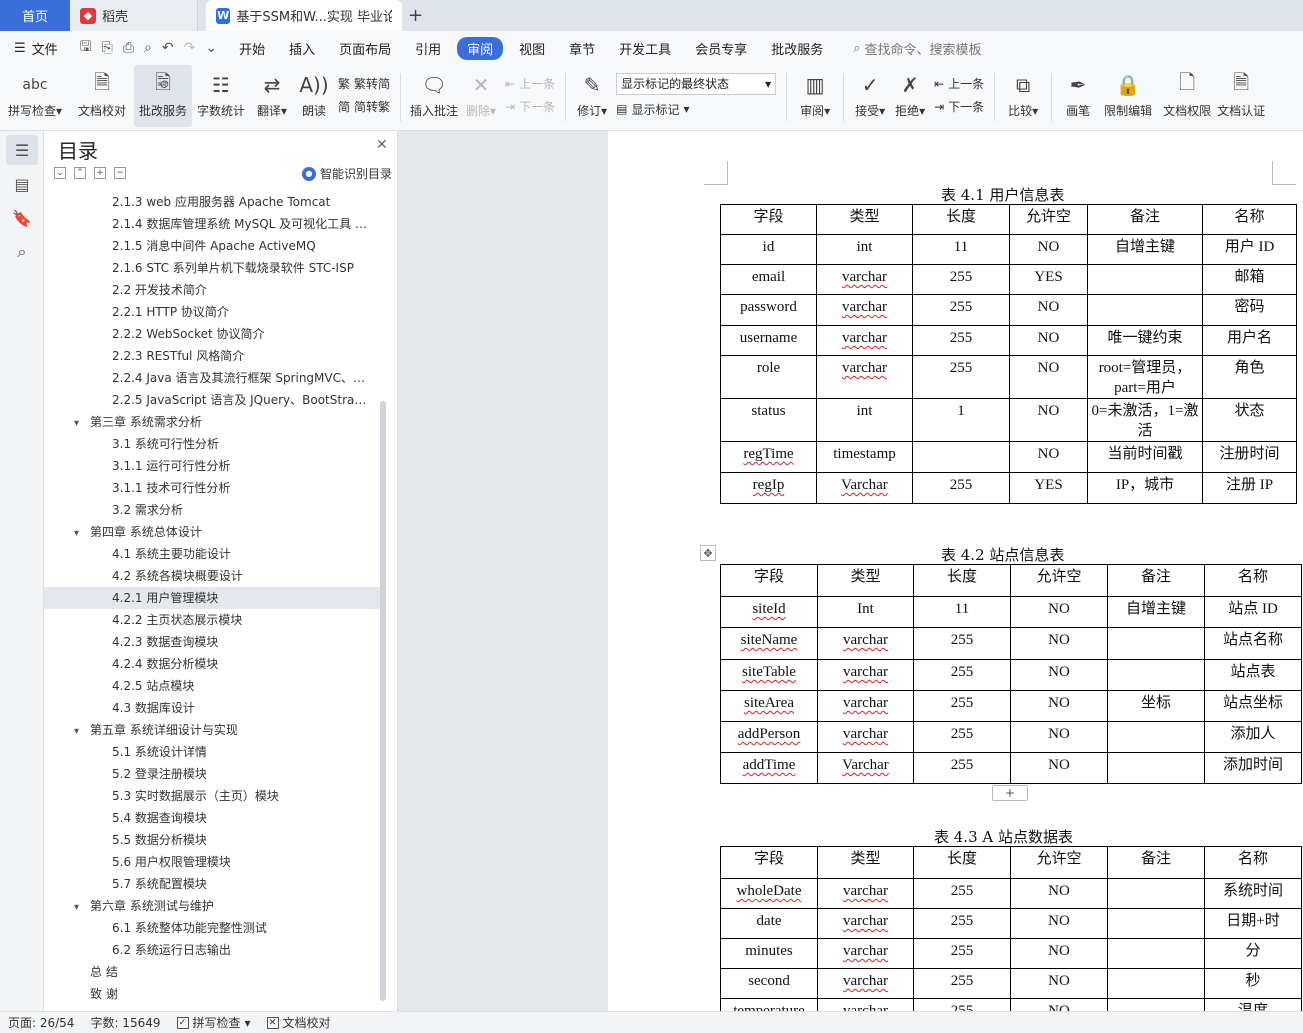 Image resolution: width=1303 pixels, height=1033 pixels. I want to click on chapter-panel-icon: ▤, so click(22, 184).